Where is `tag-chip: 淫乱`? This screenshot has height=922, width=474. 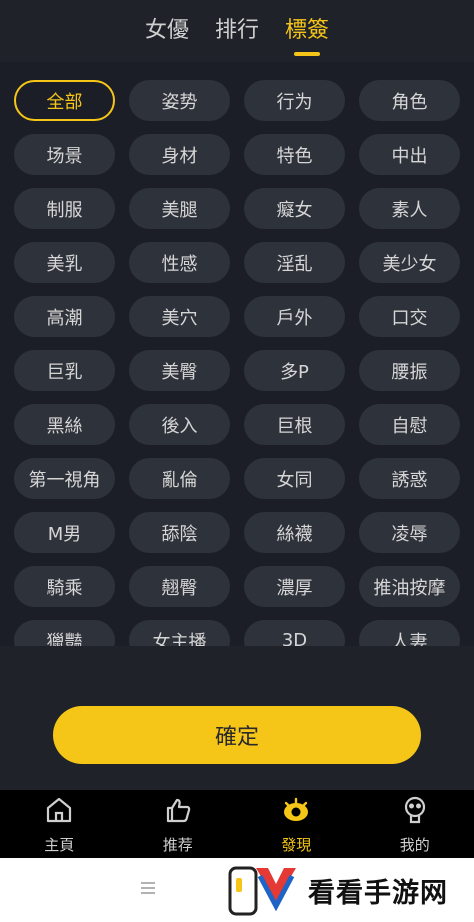
tag-chip: 淫乱 is located at coordinates (294, 262).